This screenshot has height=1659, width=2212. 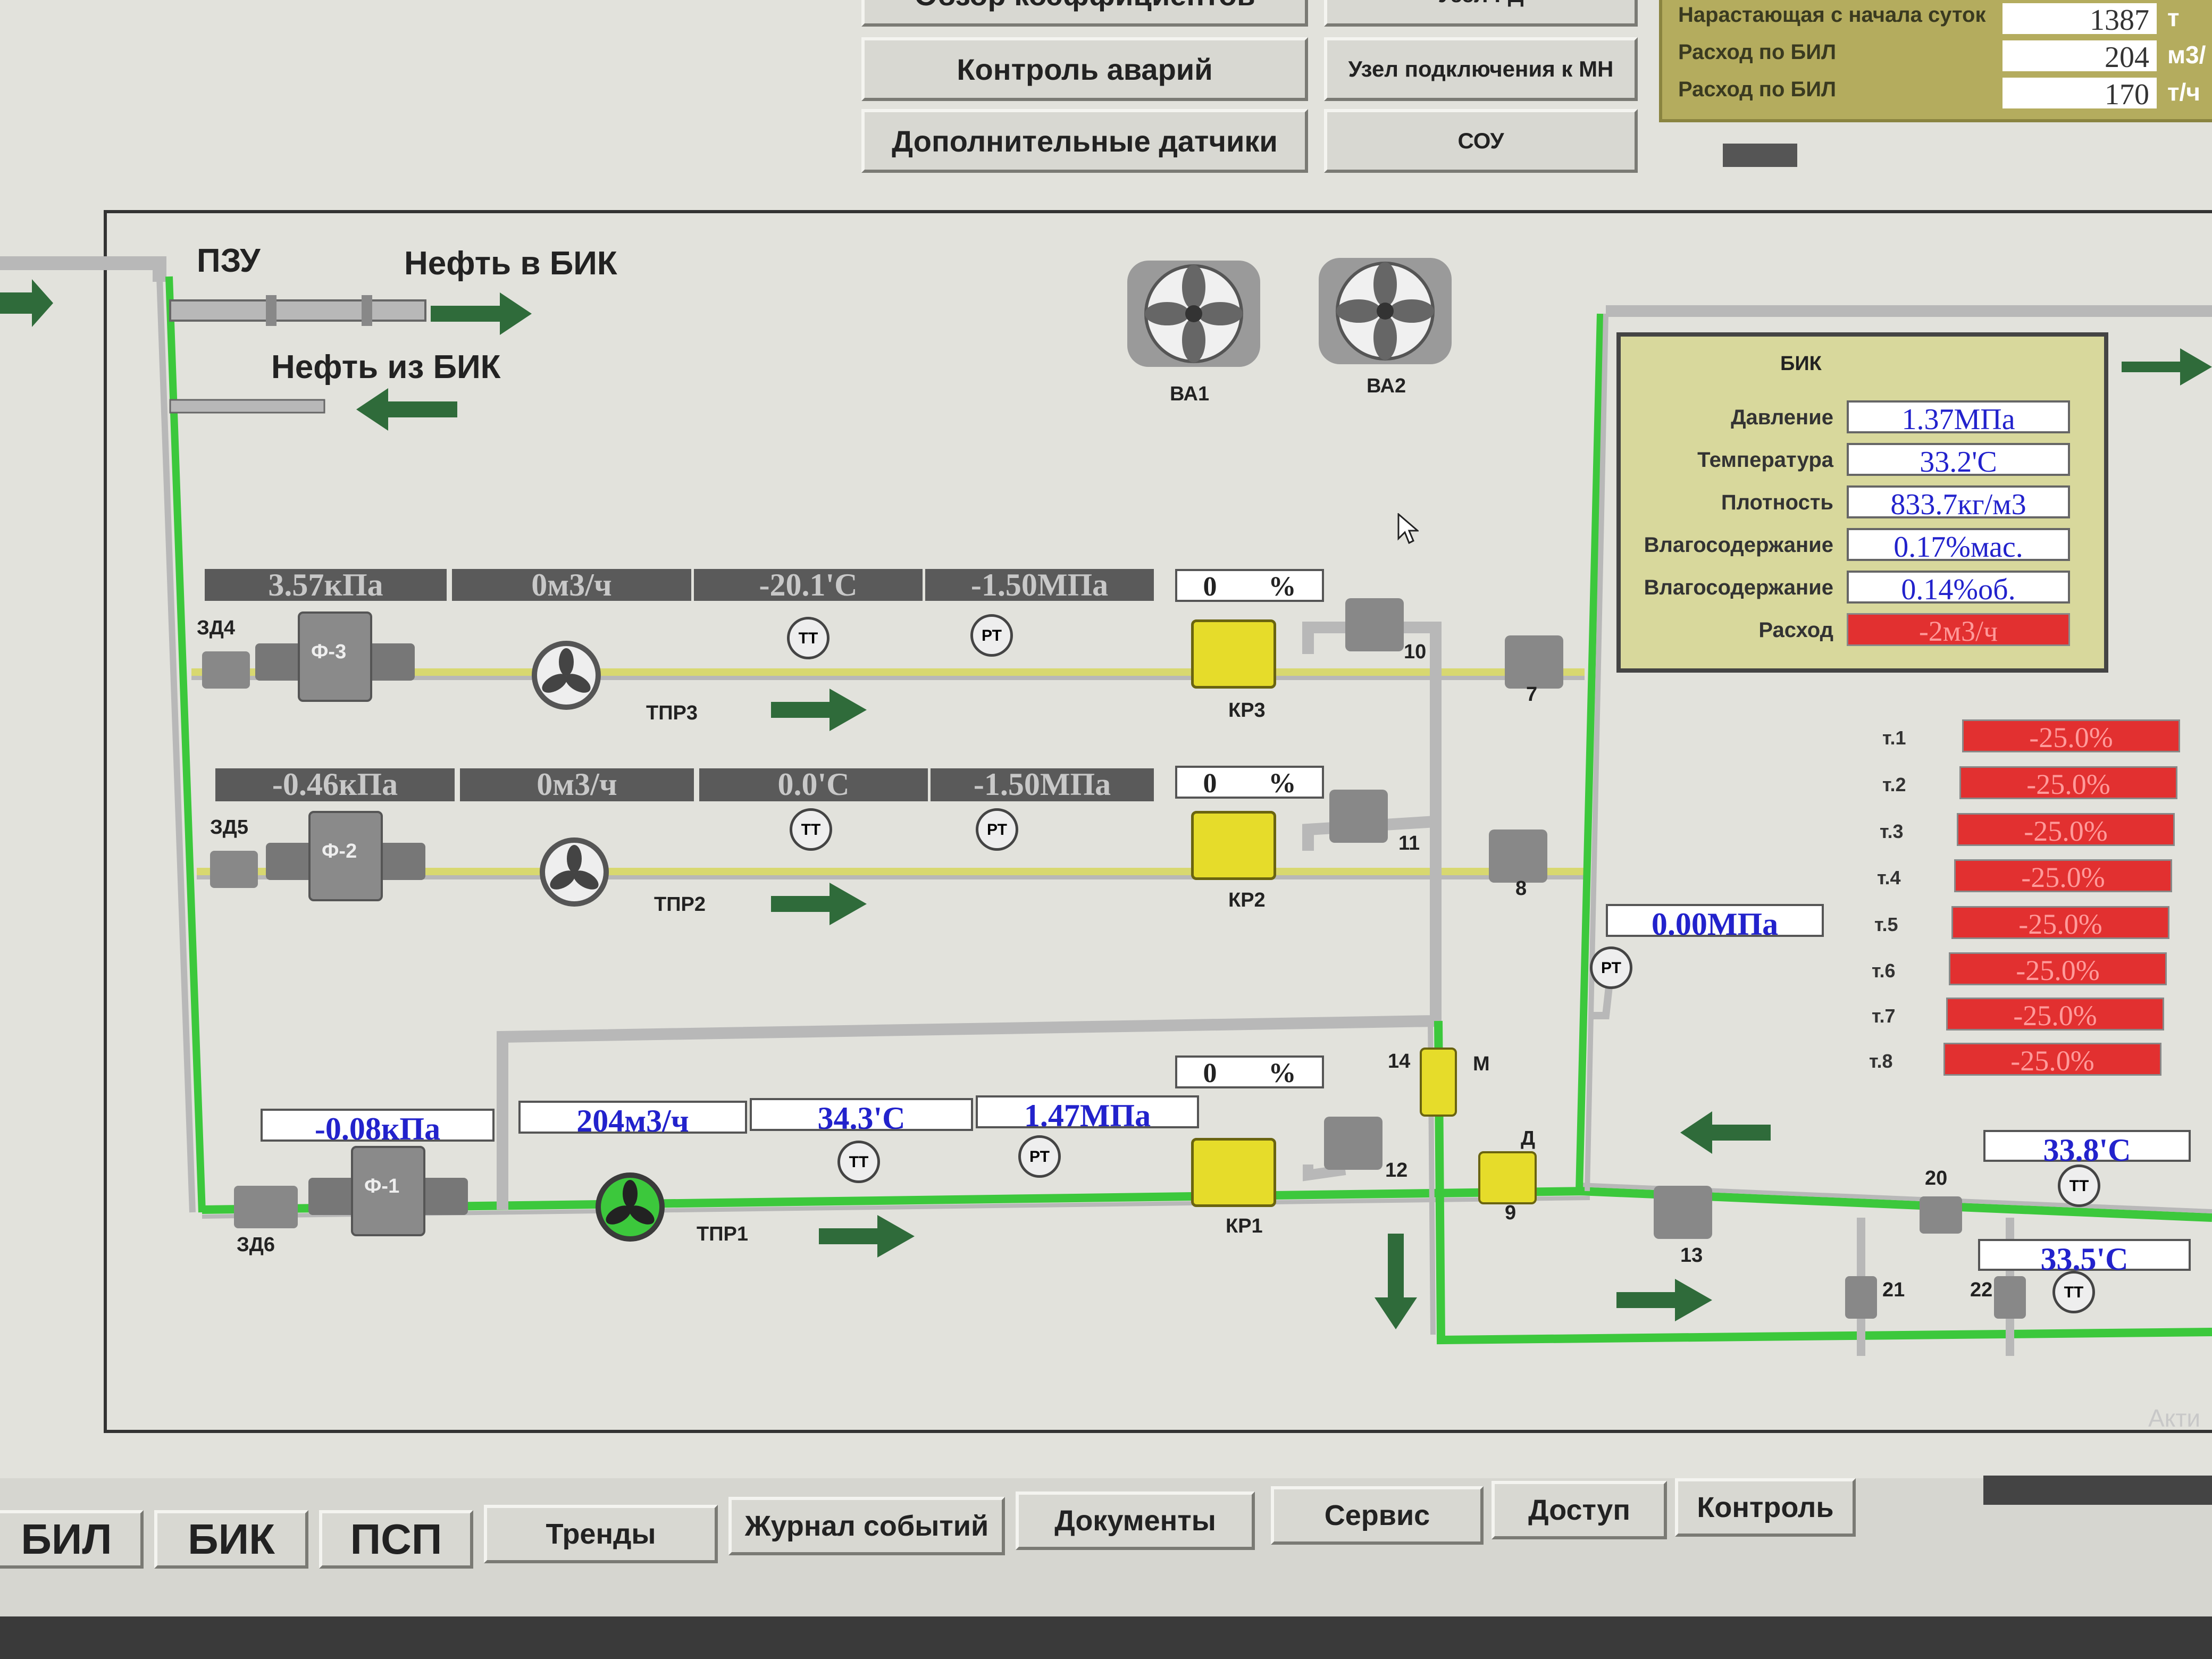 I want to click on line1-dp-value: -0.08кПа, so click(x=378, y=1127).